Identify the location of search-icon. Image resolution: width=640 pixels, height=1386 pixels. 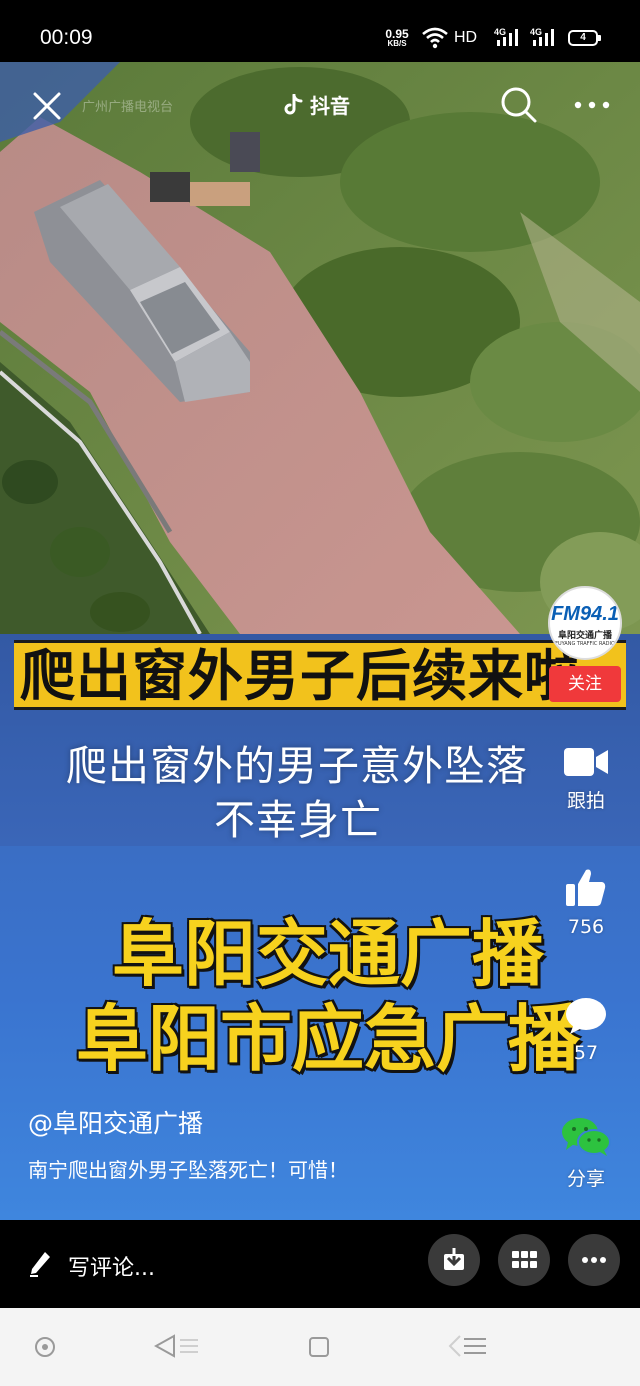
(519, 105).